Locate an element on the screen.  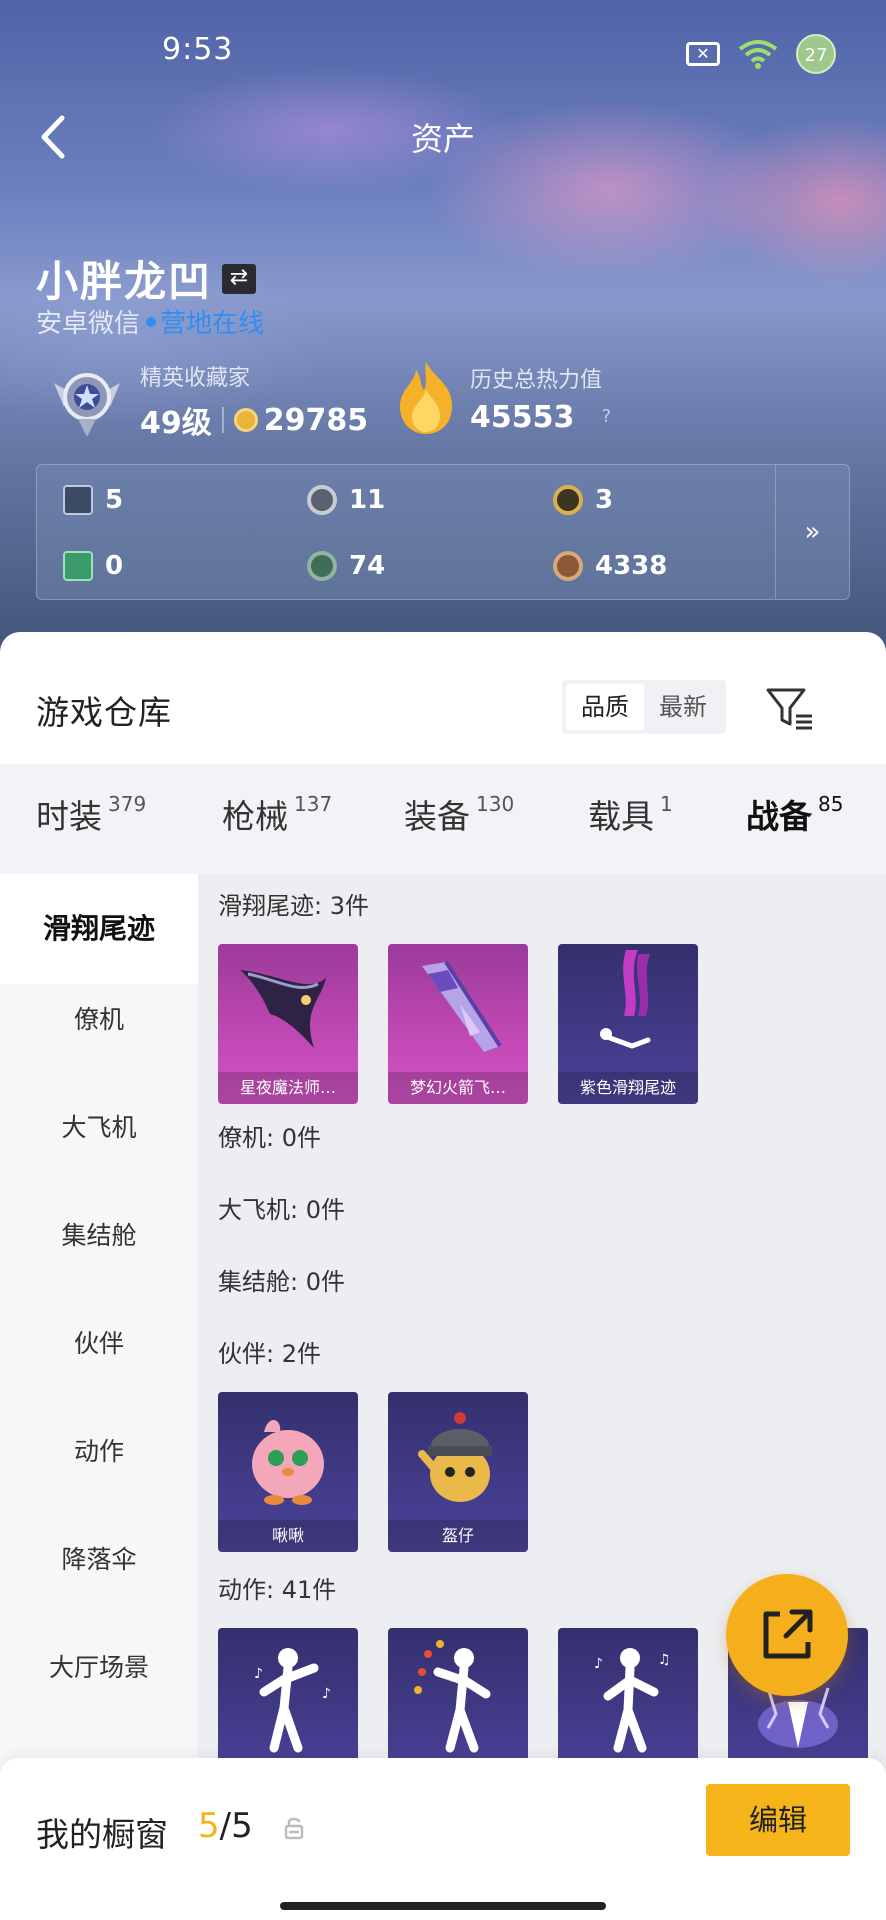
side-item-capsule: 集结舱 is located at coordinates (99, 1236).